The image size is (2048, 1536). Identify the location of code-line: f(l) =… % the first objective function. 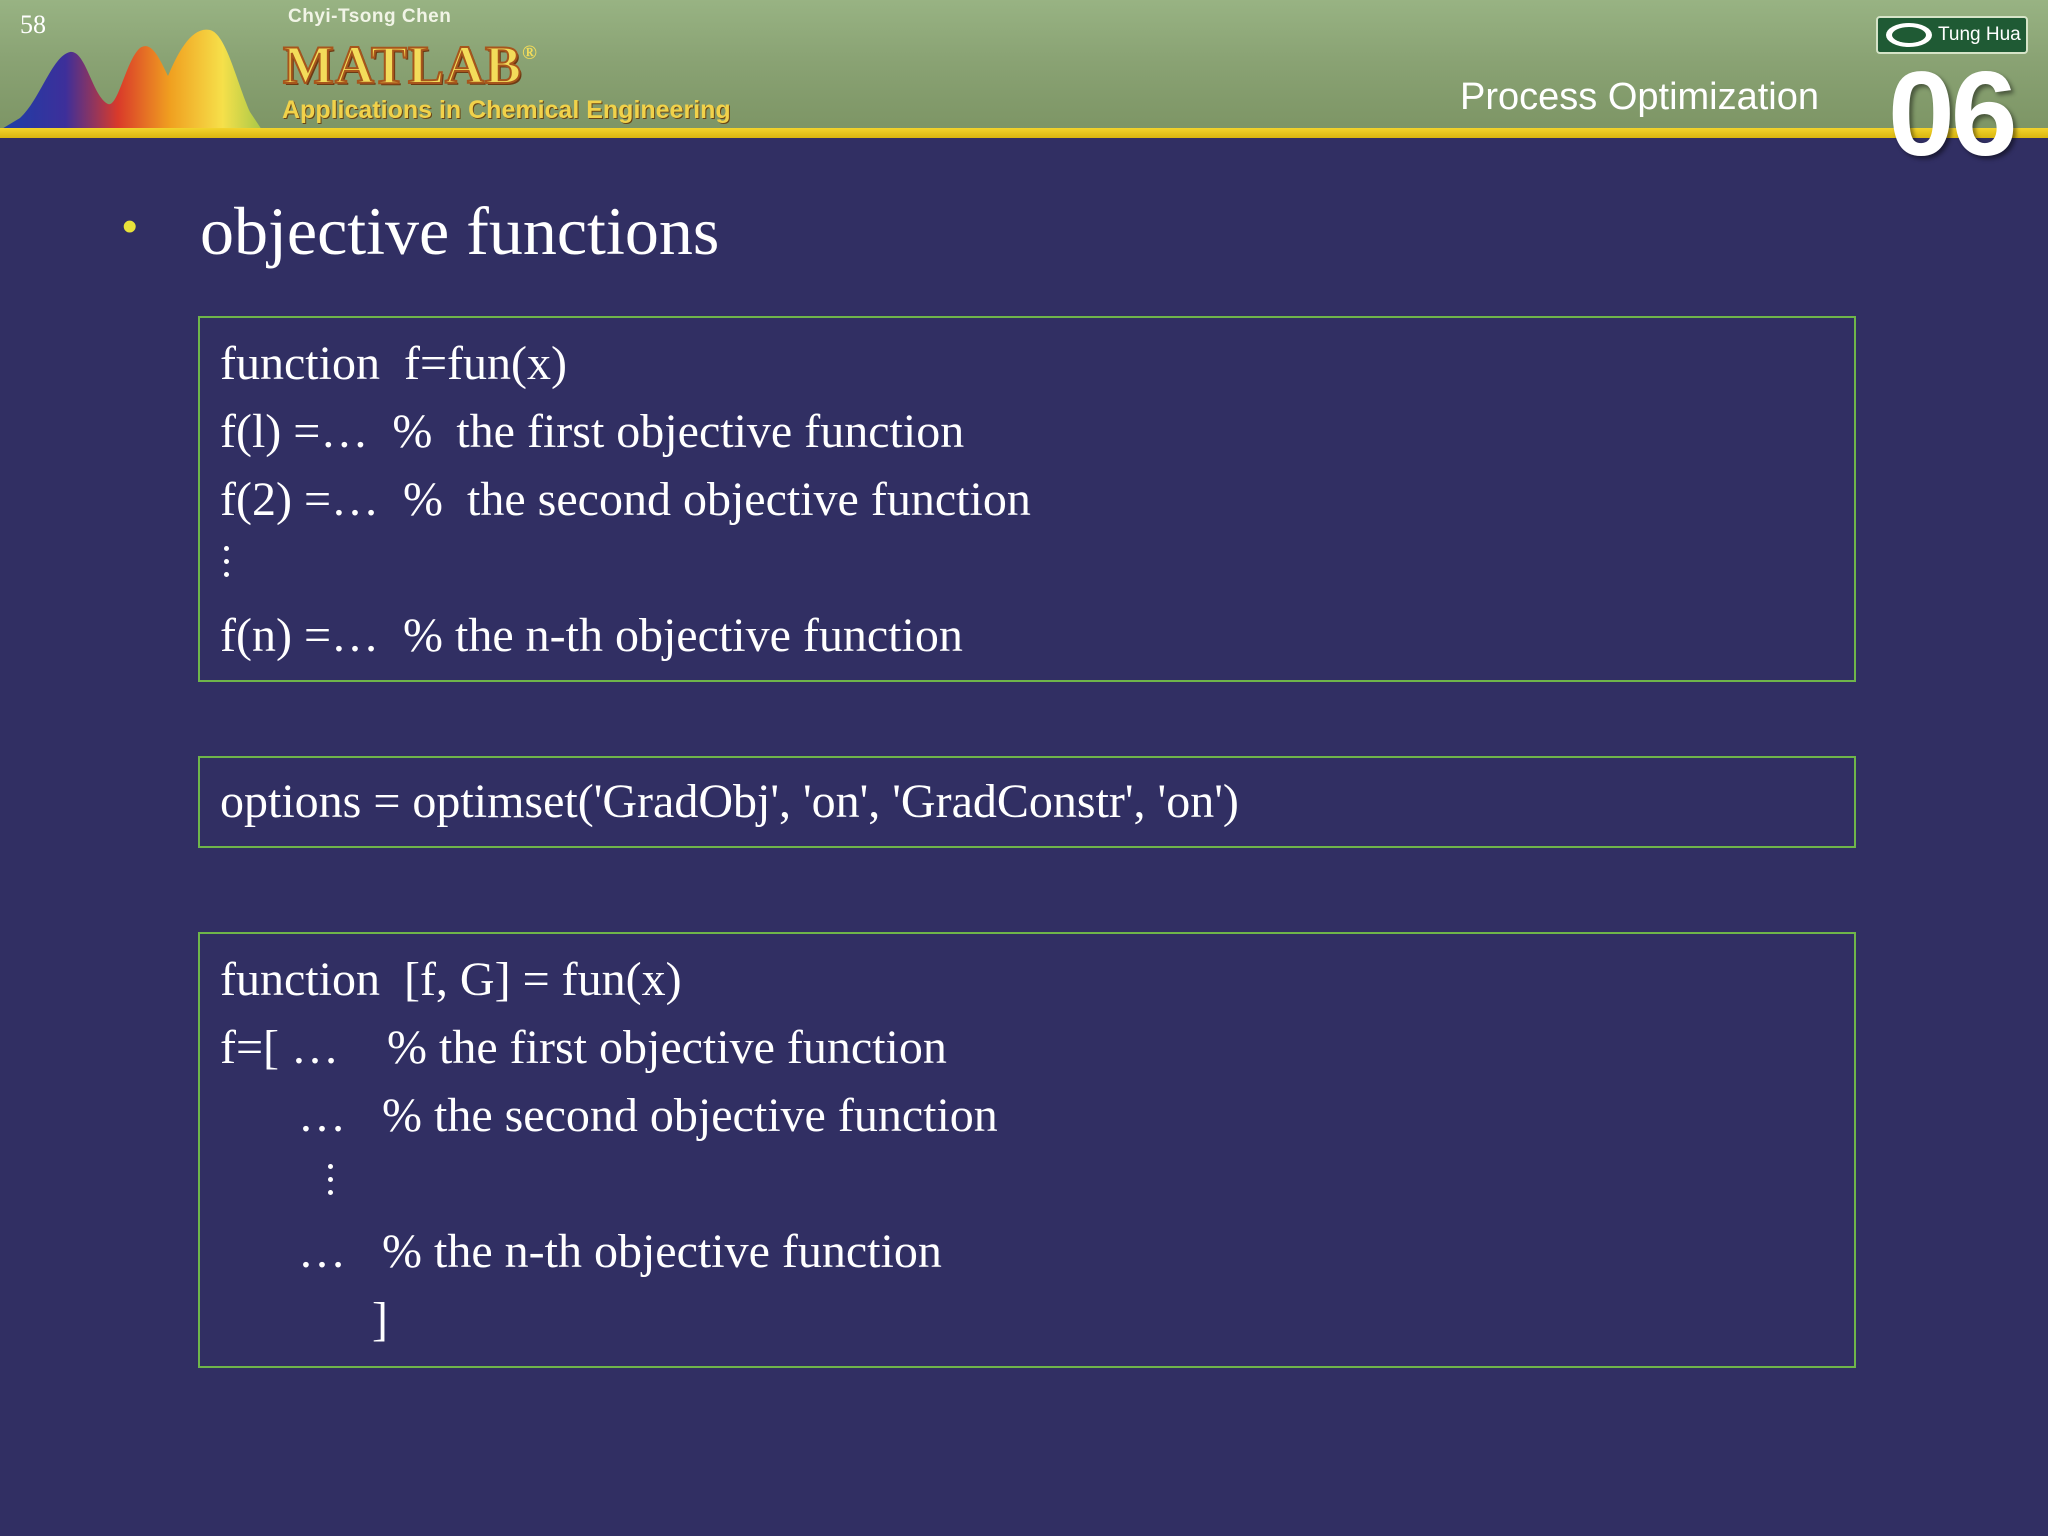
(592, 431).